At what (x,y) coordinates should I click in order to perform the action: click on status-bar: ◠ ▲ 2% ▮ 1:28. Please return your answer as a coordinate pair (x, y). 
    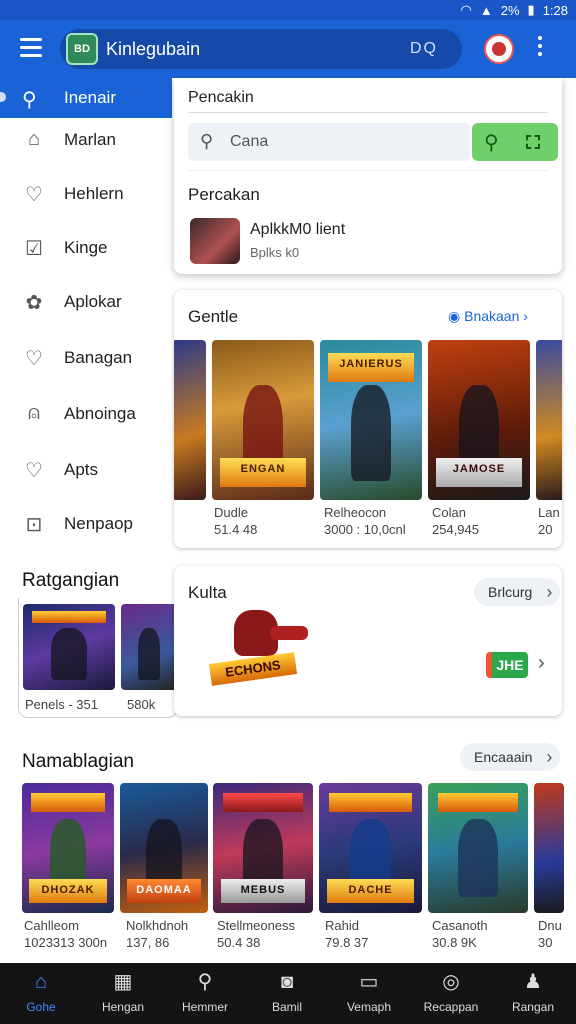
    Looking at the image, I should click on (288, 10).